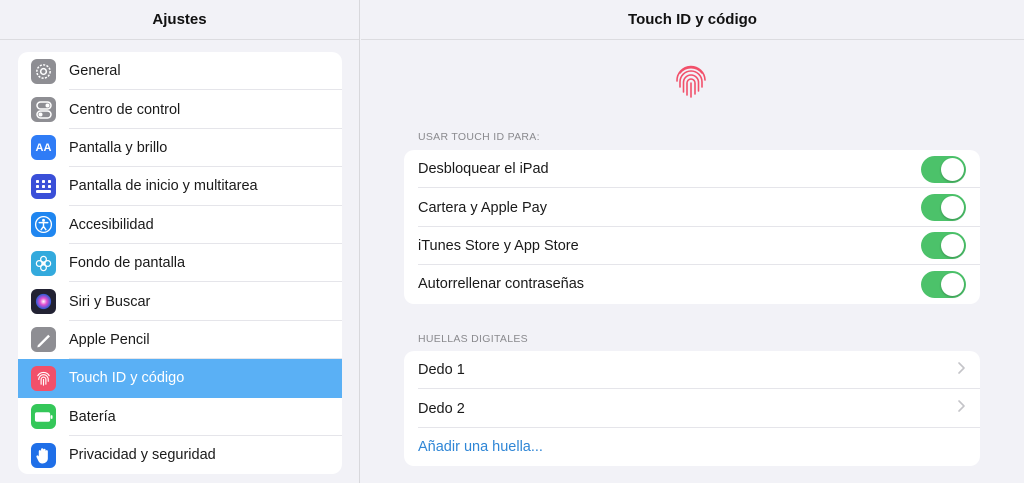  I want to click on sidebar-item-label: Fondo de pantalla, so click(127, 263).